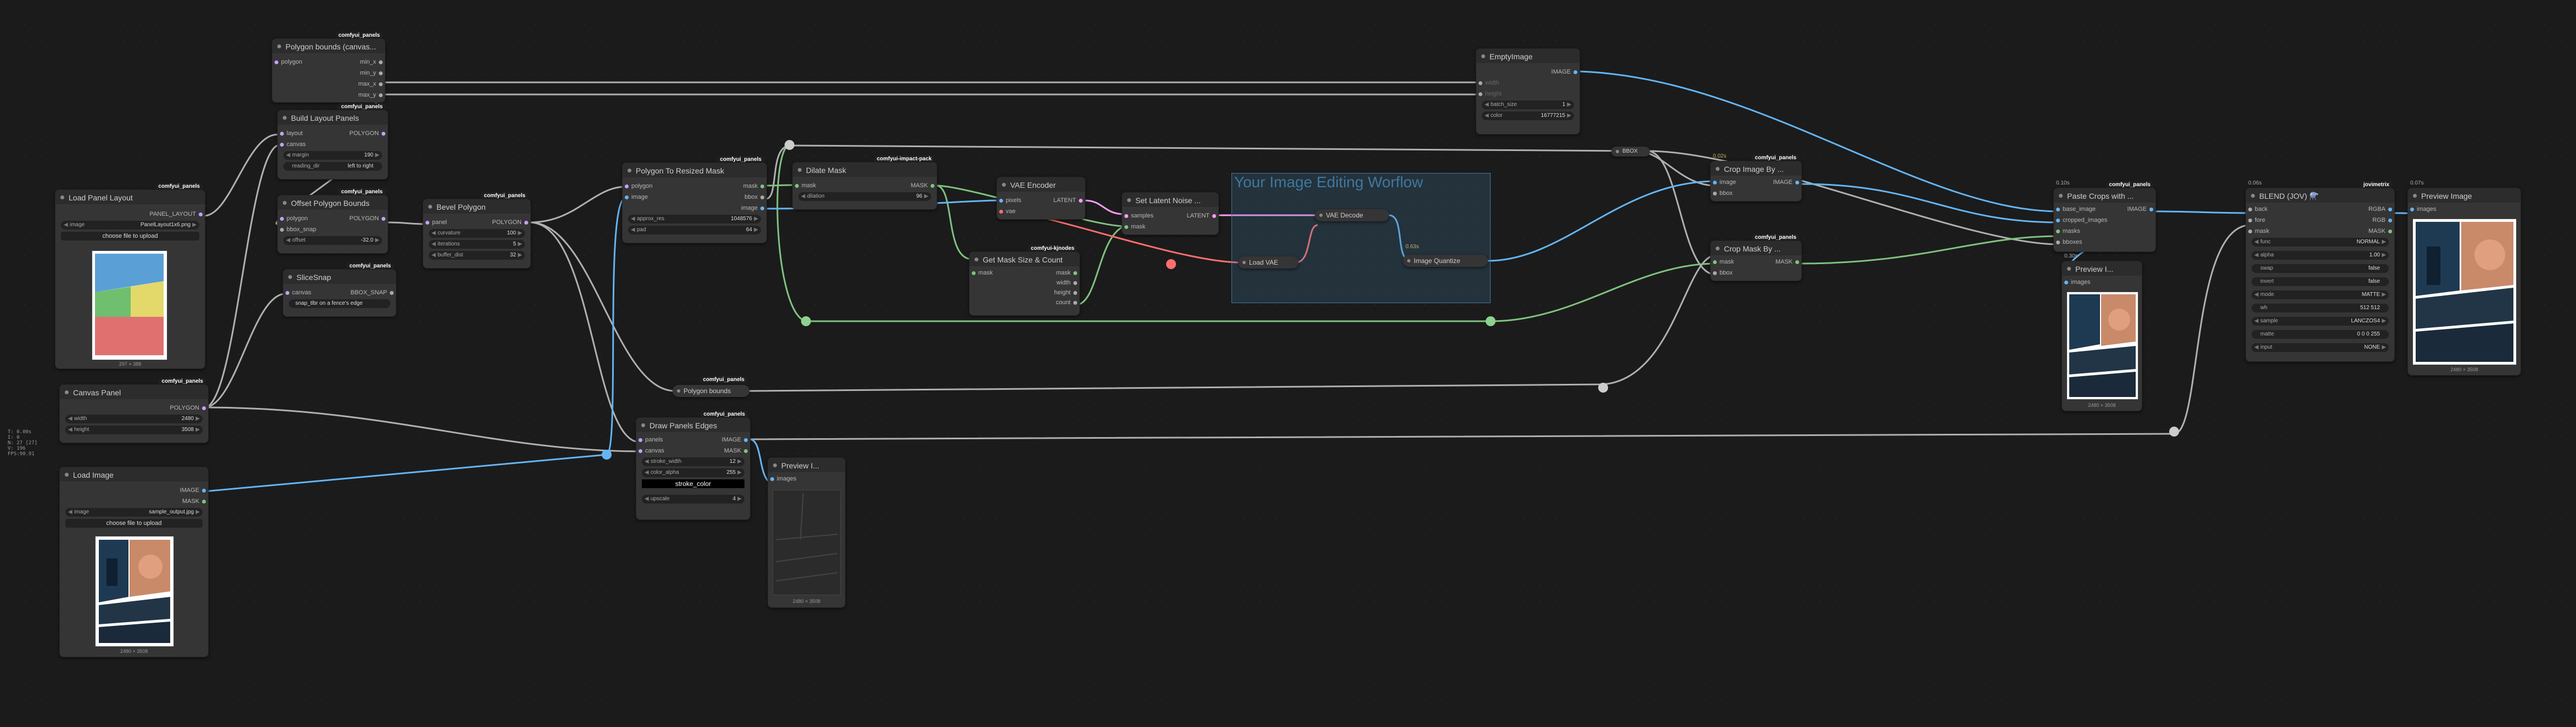  Describe the element at coordinates (2320, 334) in the screenshot. I see `matte-widget: matte 0 0 0 255` at that location.